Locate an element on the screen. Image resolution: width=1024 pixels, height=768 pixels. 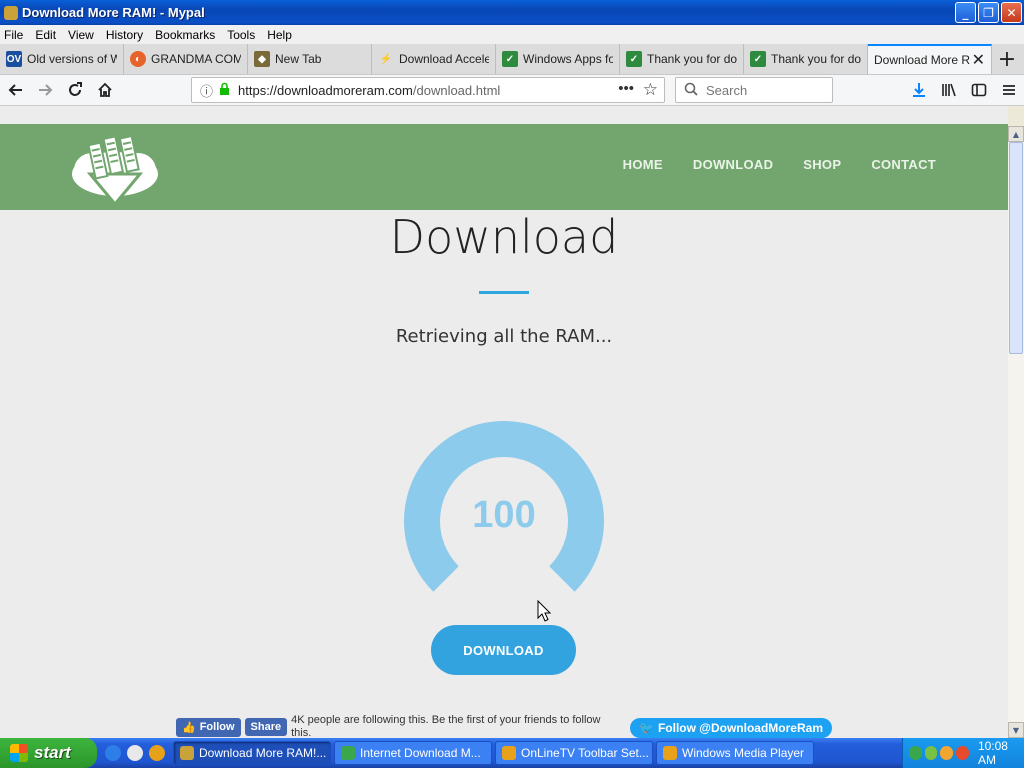
twitter-follow-label: Follow @DownloadMoreRam is located at coordinates (740, 728).